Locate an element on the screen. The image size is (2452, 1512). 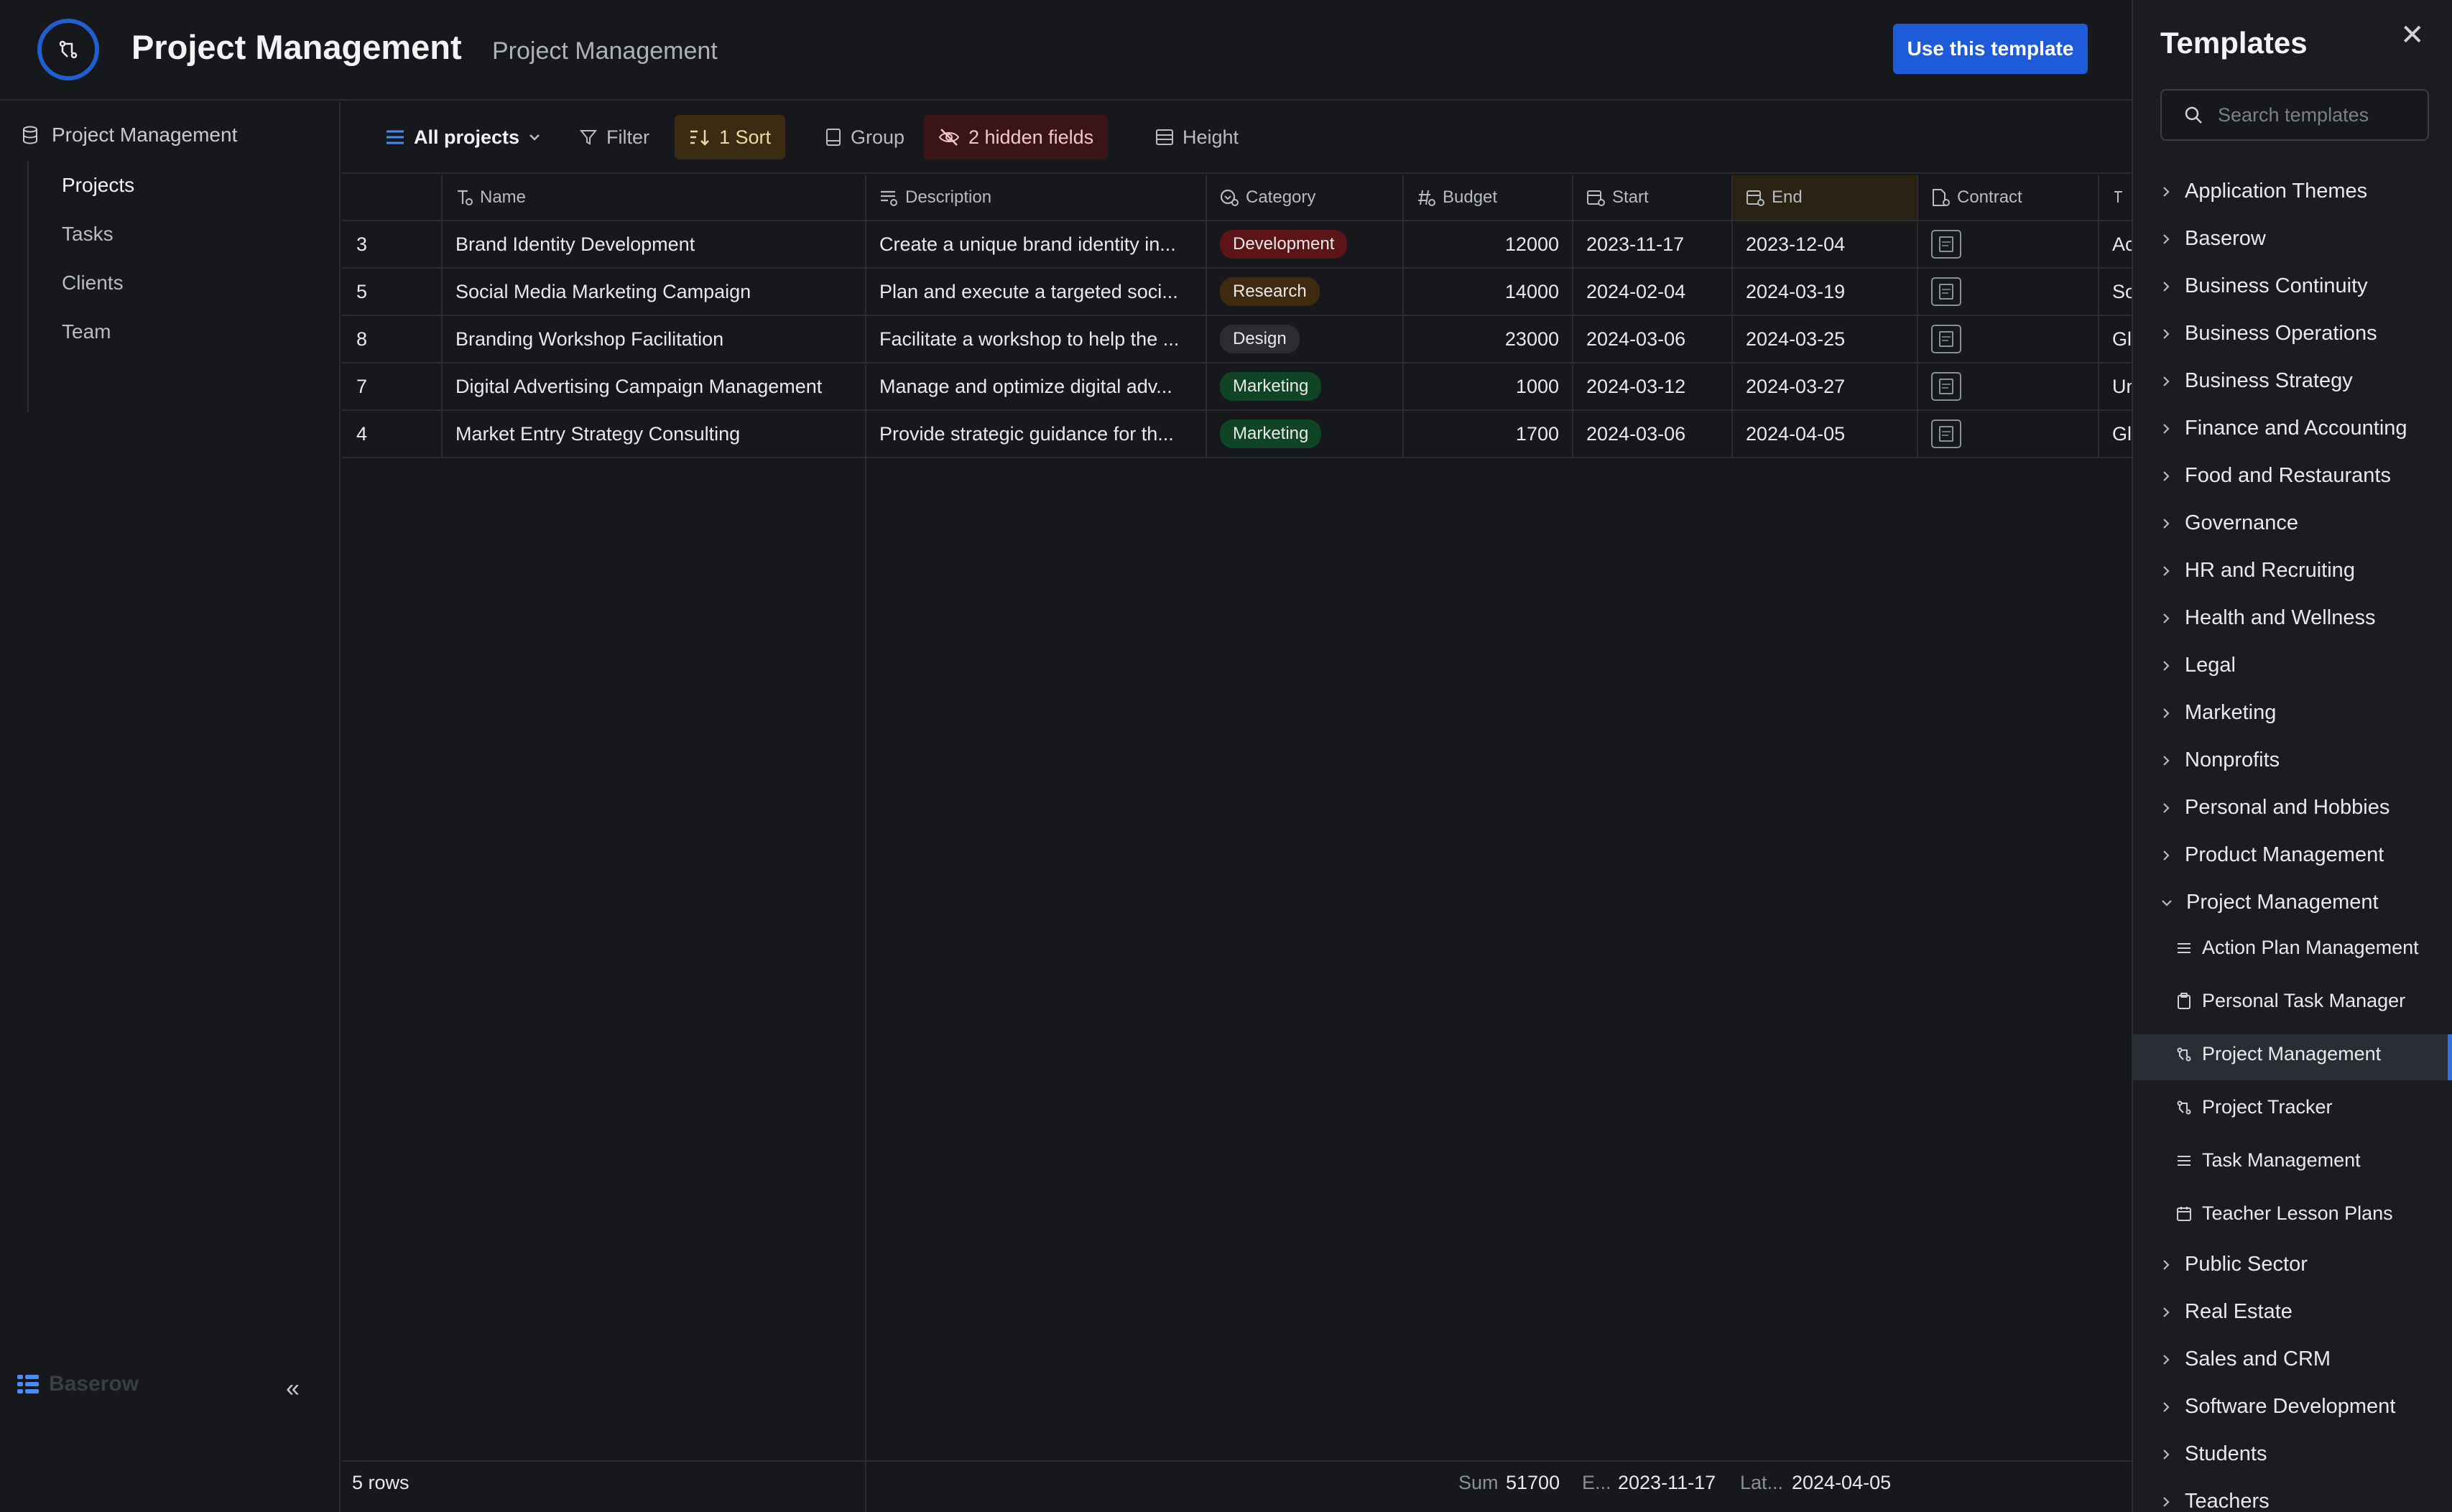
column-header-start: Start is located at coordinates (1653, 198).